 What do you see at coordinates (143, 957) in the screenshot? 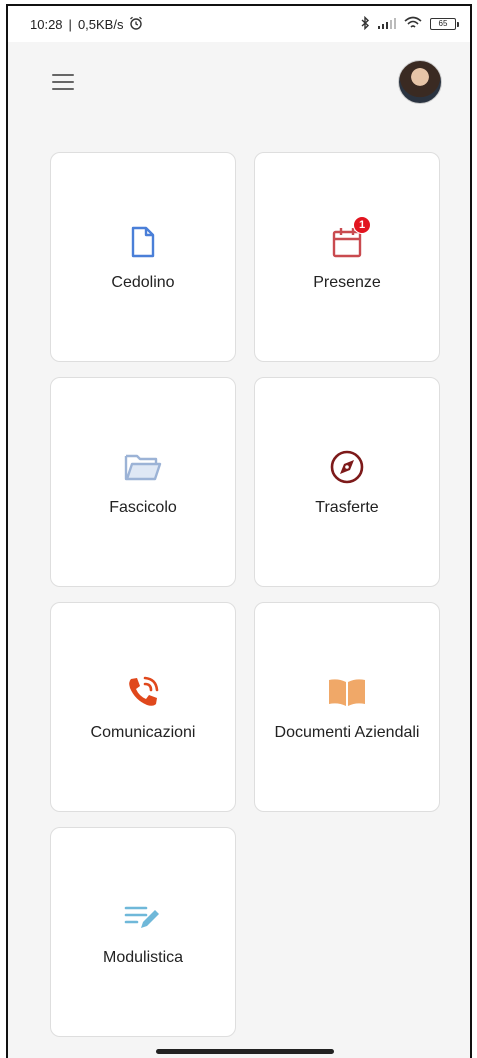
I see `tile-label-modulistica: Modulistica` at bounding box center [143, 957].